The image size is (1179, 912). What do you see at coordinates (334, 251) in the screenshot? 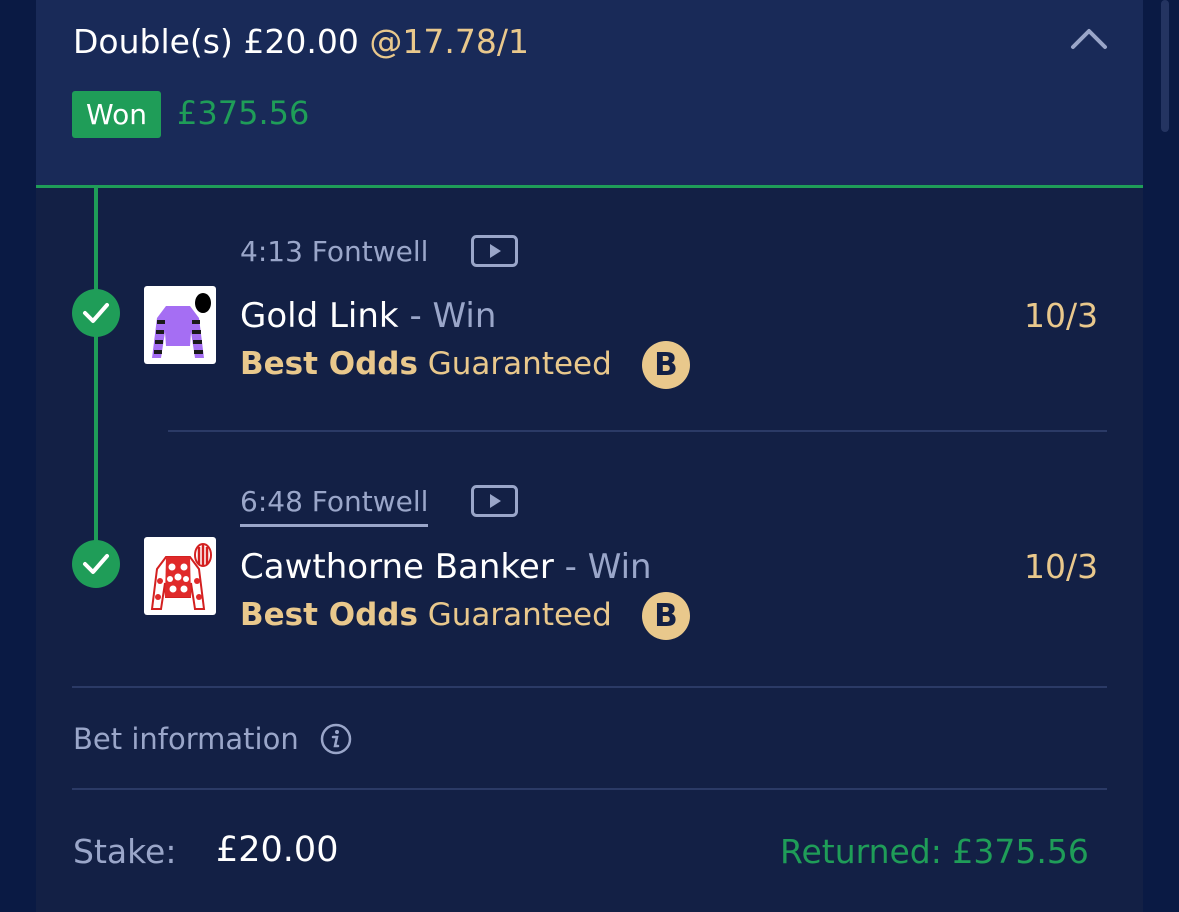
I see `race-time-link: 4:13 Fontwell` at bounding box center [334, 251].